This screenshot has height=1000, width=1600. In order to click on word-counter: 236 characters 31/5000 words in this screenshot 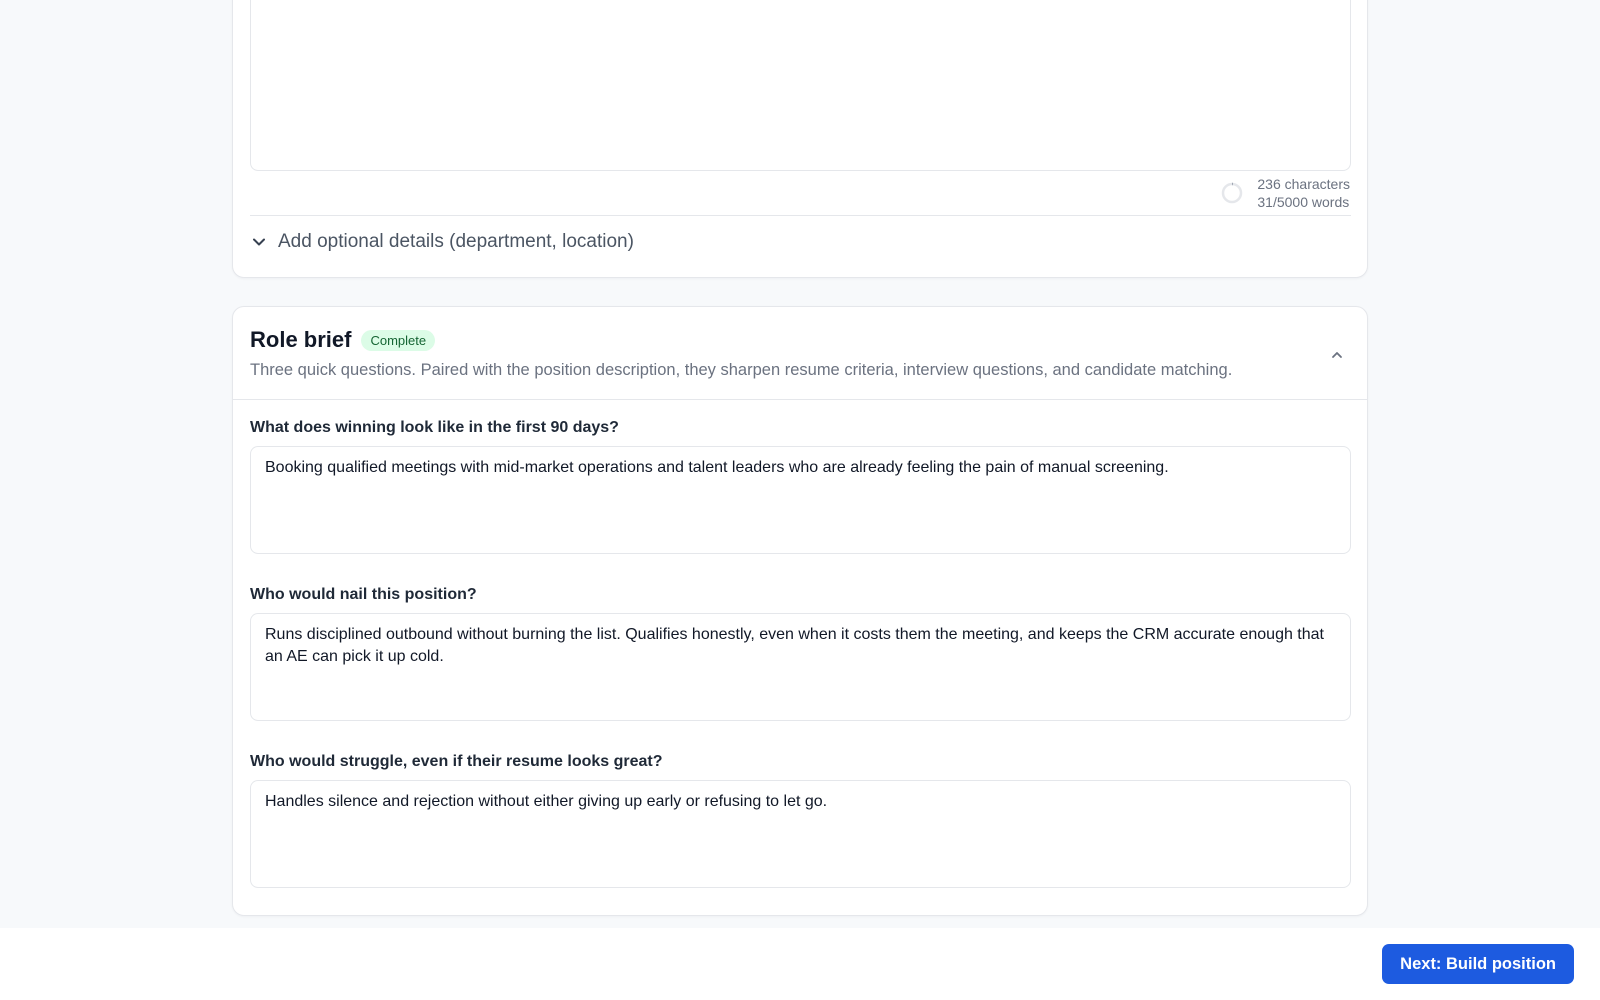, I will do `click(1285, 193)`.